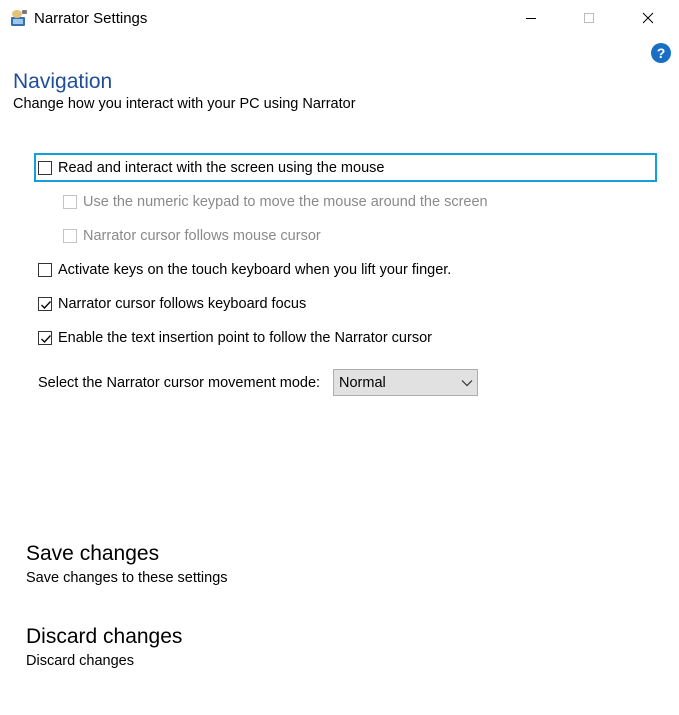 The image size is (679, 715). I want to click on minimize-button, so click(531, 18).